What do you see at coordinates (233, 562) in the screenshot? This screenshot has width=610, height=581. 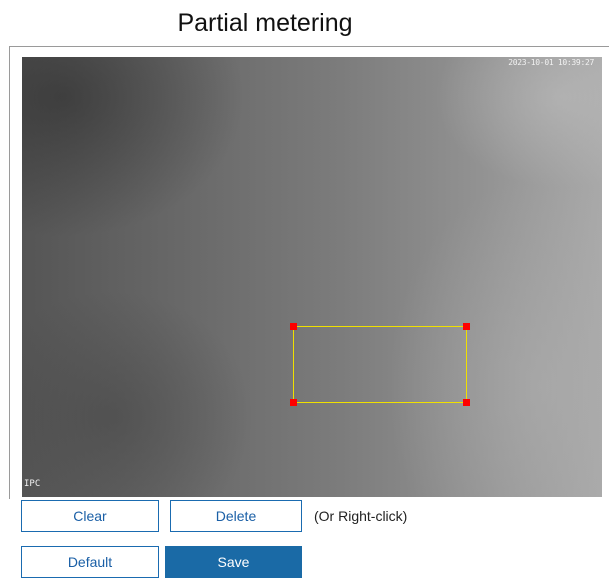 I see `save-button: Save` at bounding box center [233, 562].